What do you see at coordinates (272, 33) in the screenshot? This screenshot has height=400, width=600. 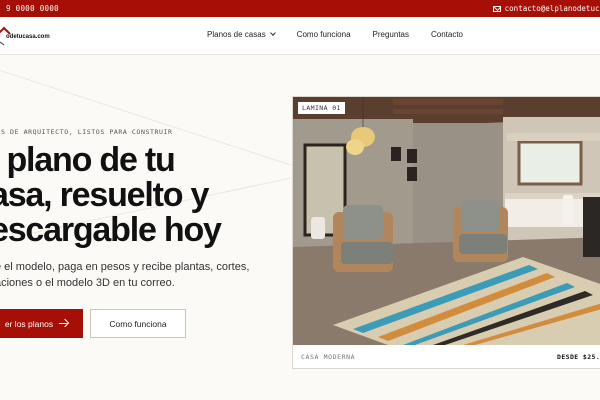 I see `chevron-down-icon` at bounding box center [272, 33].